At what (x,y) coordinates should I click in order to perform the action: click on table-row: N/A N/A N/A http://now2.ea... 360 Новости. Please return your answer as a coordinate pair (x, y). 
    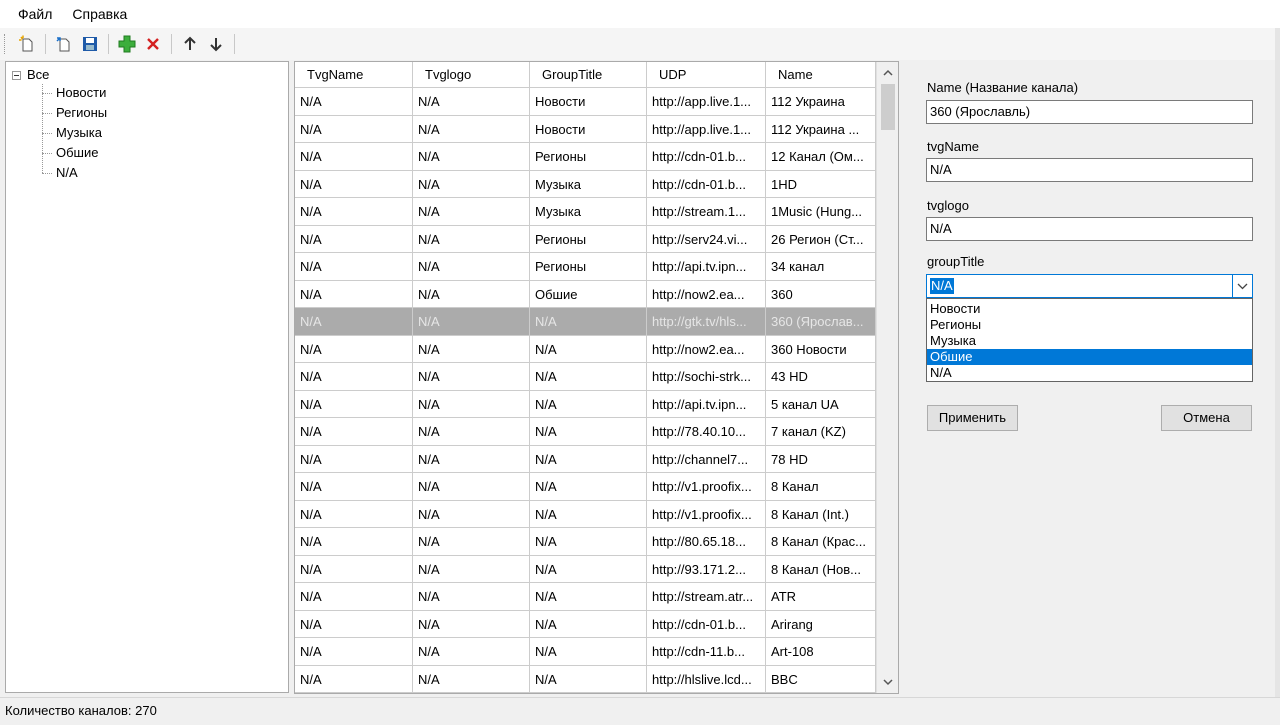
    Looking at the image, I should click on (586, 349).